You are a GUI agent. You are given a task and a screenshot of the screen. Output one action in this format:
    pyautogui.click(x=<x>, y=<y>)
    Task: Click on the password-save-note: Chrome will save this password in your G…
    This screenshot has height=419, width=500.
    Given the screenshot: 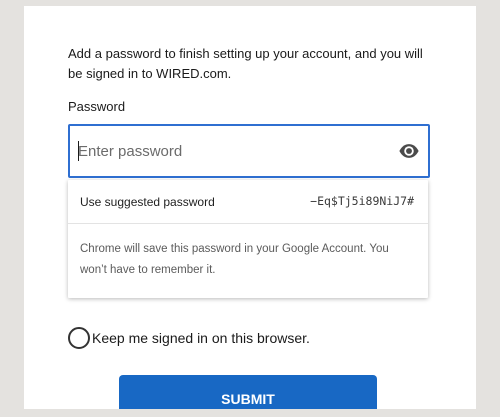 What is the action you would take?
    pyautogui.click(x=234, y=259)
    